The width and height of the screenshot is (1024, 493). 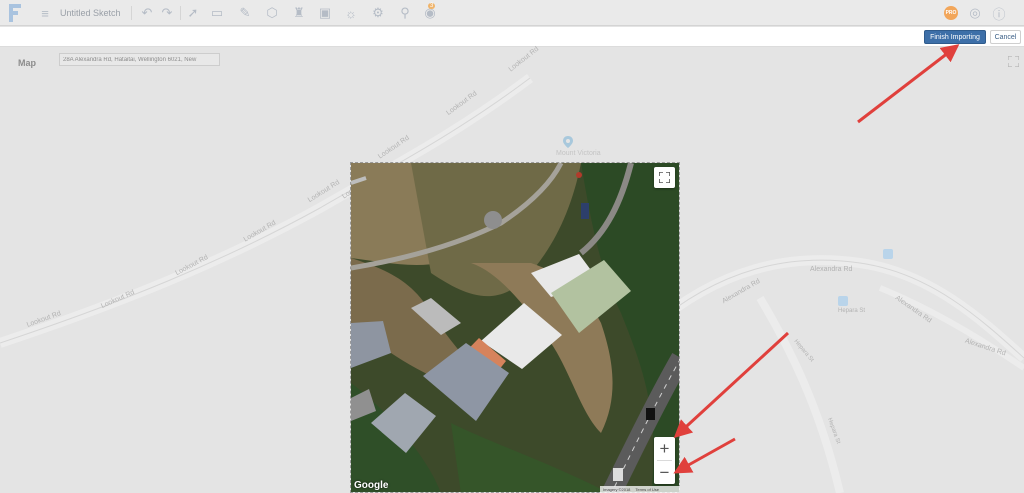 What do you see at coordinates (325, 13) in the screenshot?
I see `image-icon: ▣` at bounding box center [325, 13].